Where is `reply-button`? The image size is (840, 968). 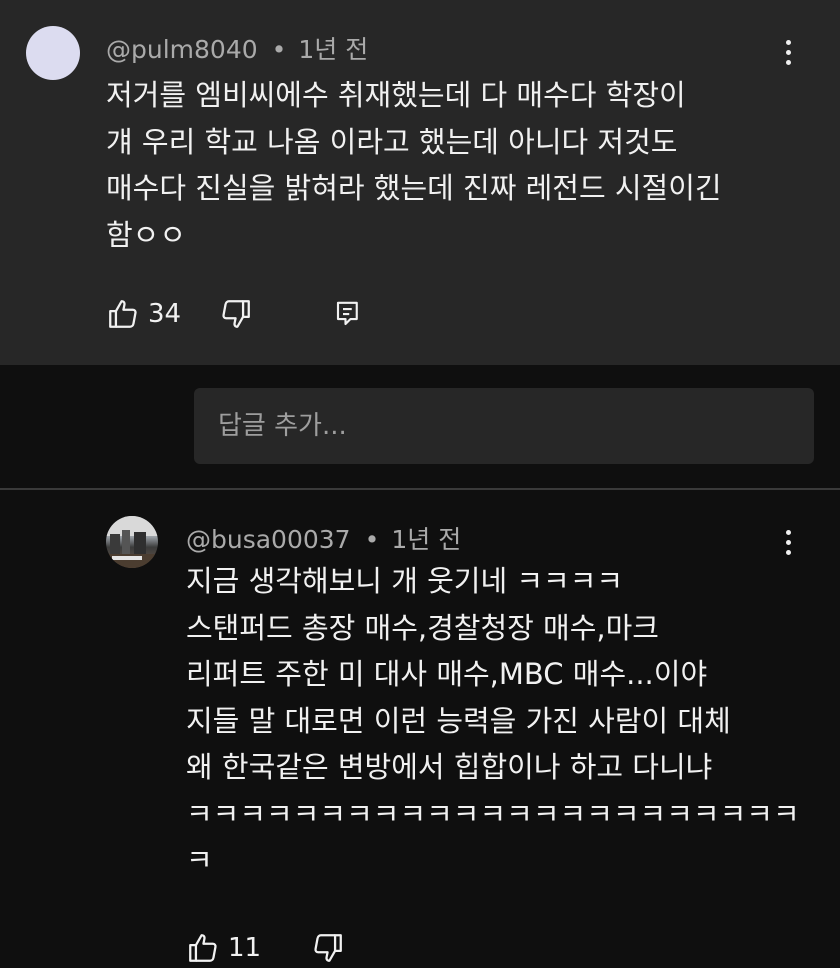 reply-button is located at coordinates (348, 314).